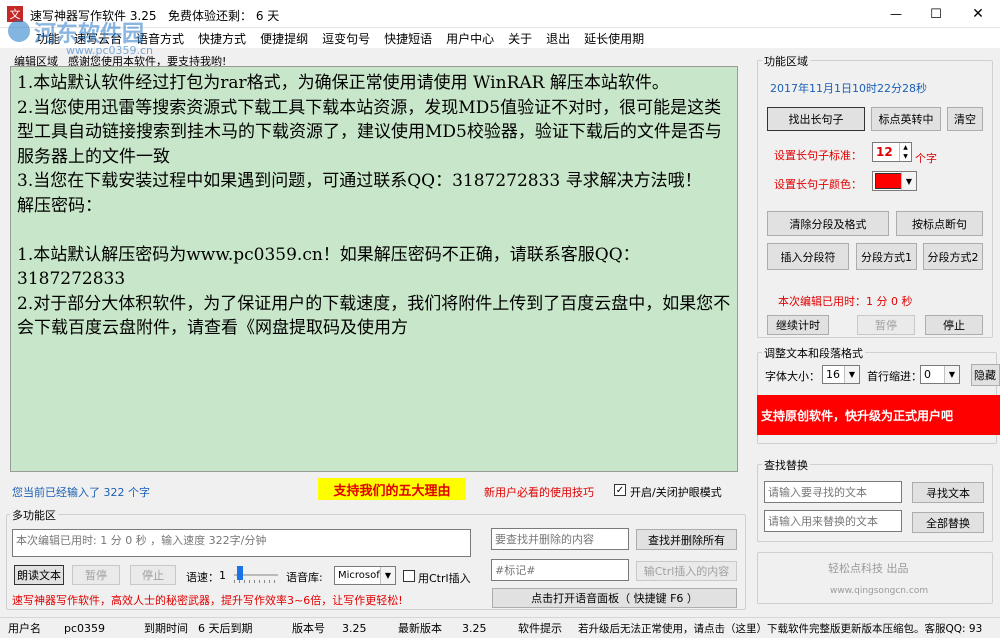 The width and height of the screenshot is (1000, 638). I want to click on voice-lib-select: Microsof ▼, so click(365, 575).